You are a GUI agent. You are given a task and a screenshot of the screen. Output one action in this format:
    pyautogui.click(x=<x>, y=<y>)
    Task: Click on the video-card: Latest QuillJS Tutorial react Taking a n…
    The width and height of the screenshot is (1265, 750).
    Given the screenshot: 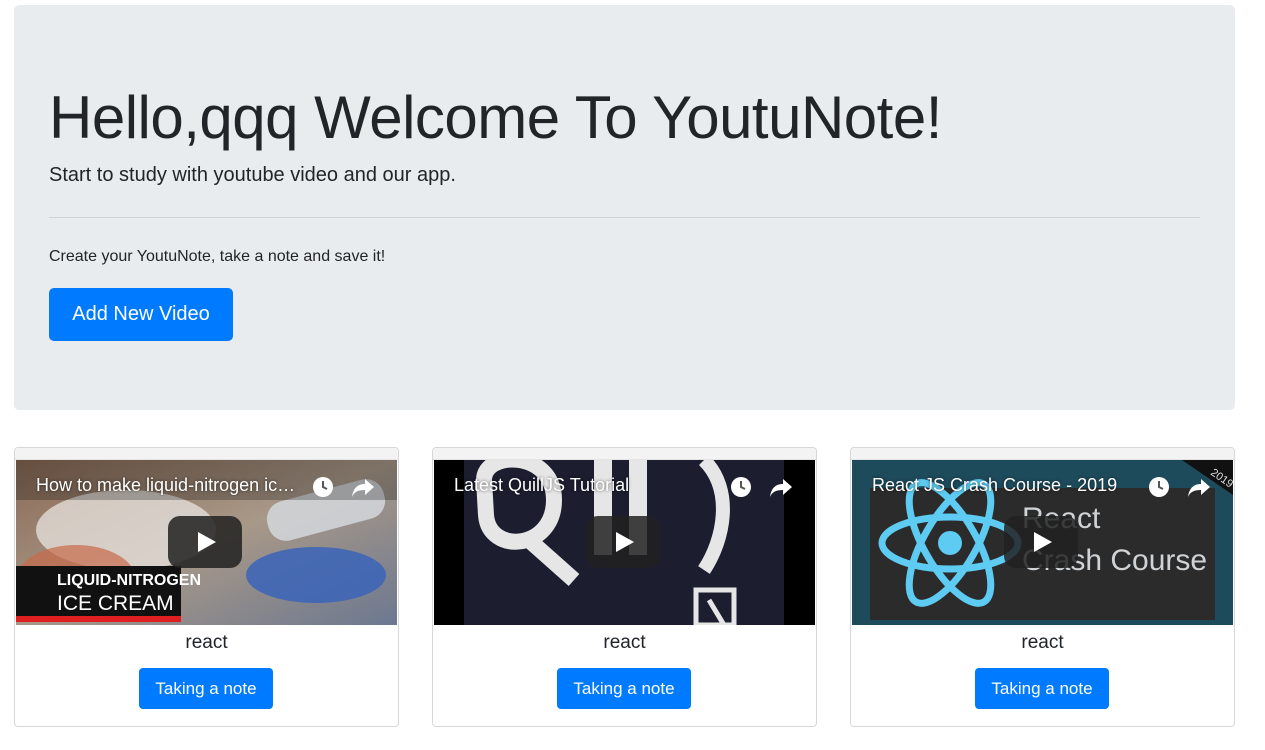 What is the action you would take?
    pyautogui.click(x=624, y=587)
    